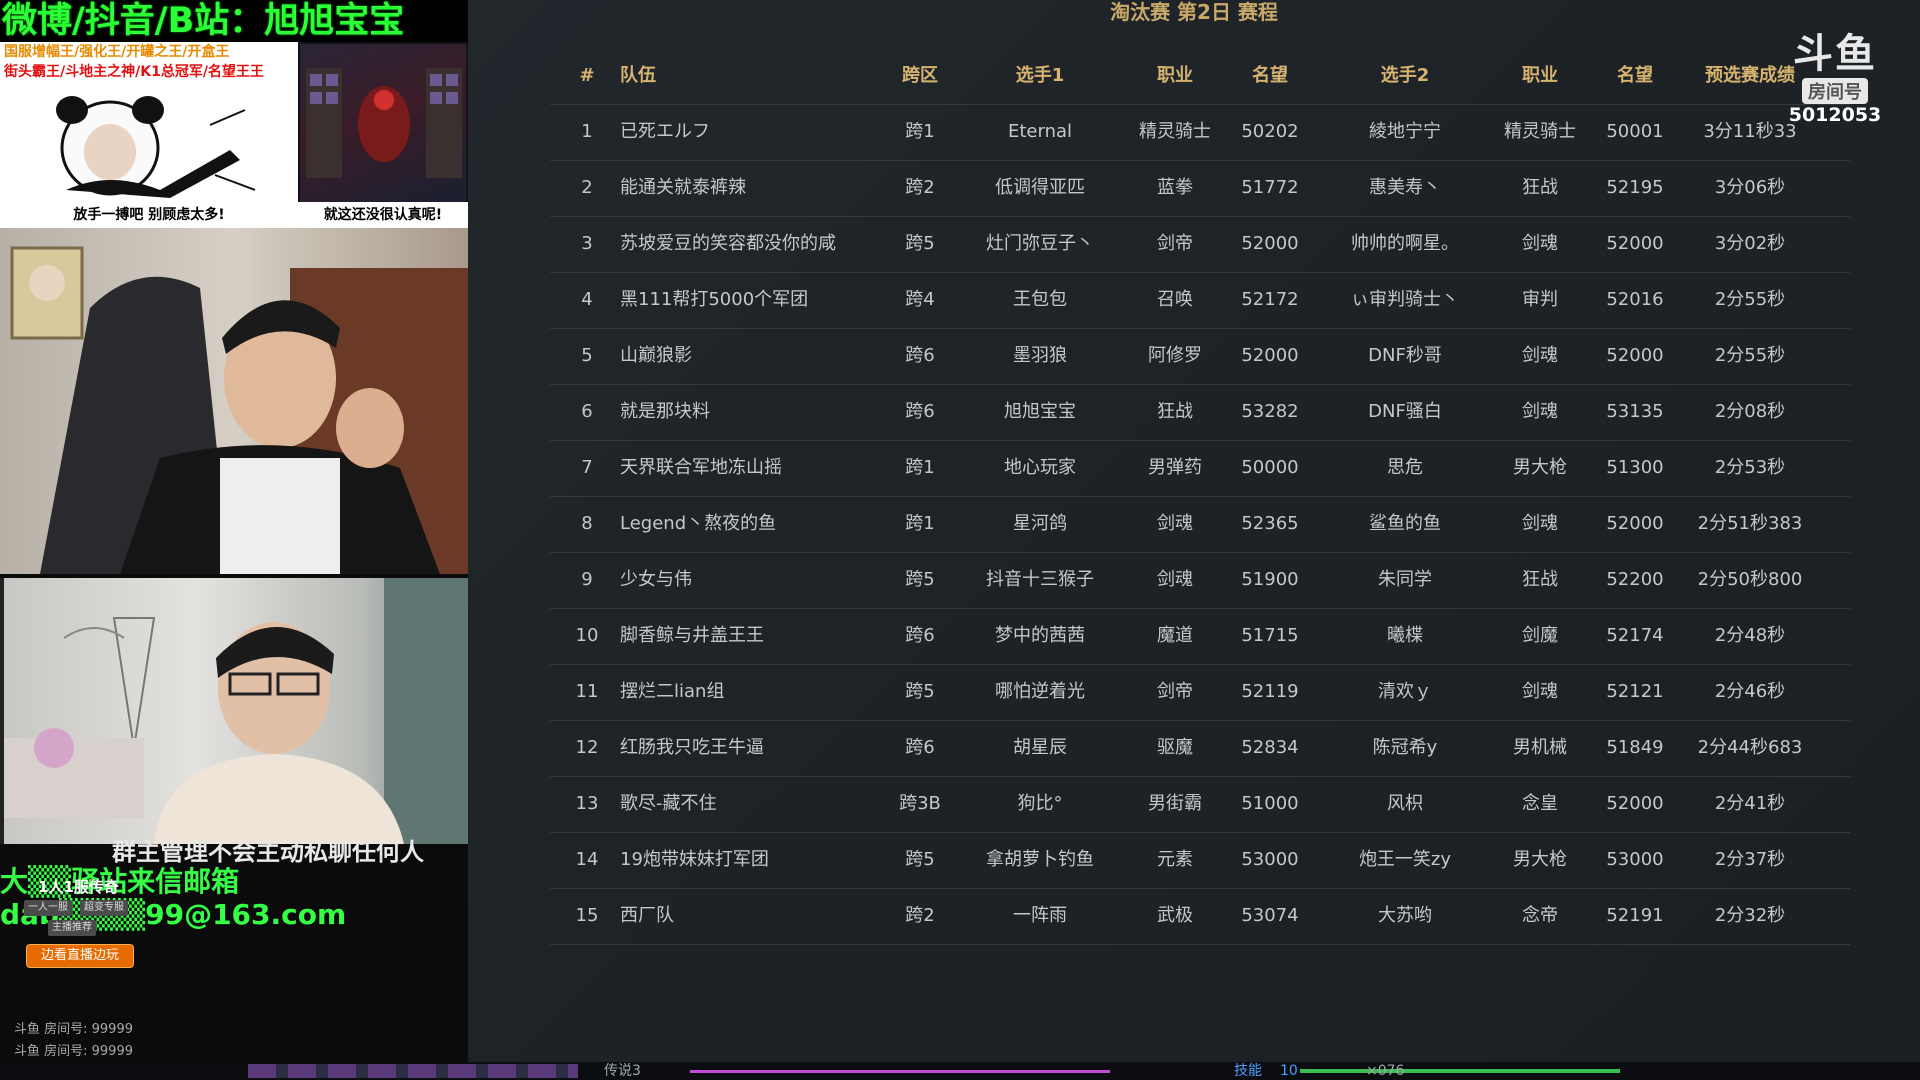  Describe the element at coordinates (587, 467) in the screenshot. I see `cell-rank: 7` at that location.